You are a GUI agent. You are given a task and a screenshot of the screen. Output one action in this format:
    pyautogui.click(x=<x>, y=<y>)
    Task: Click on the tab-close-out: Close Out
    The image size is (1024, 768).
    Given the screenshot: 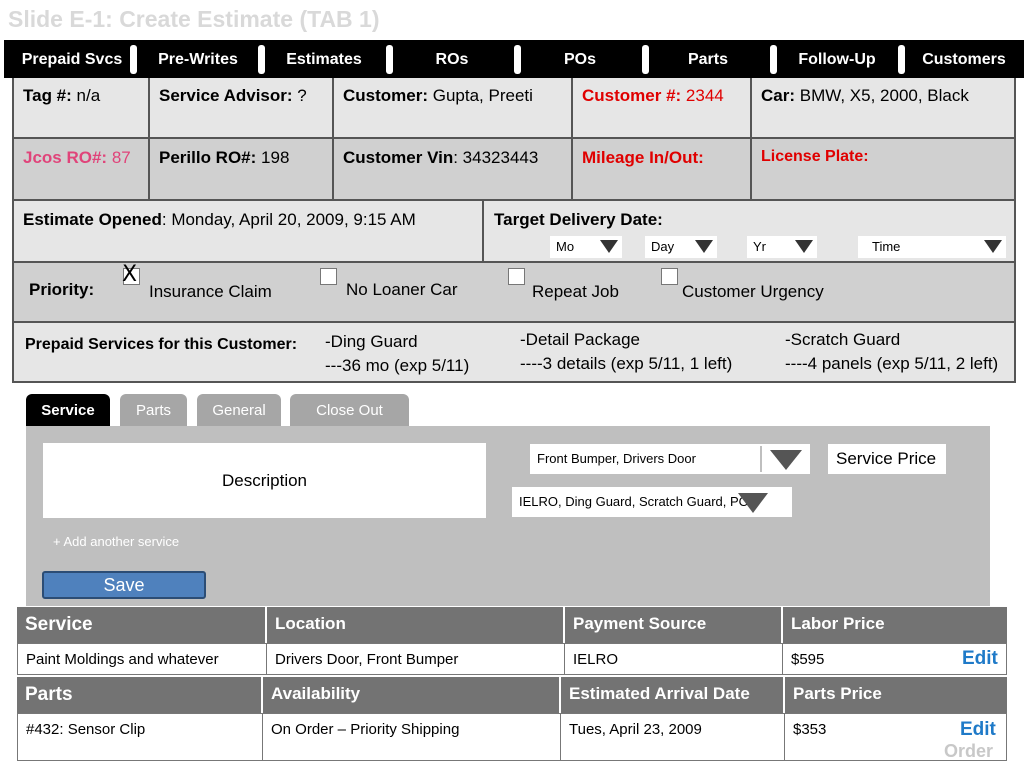 What is the action you would take?
    pyautogui.click(x=349, y=411)
    